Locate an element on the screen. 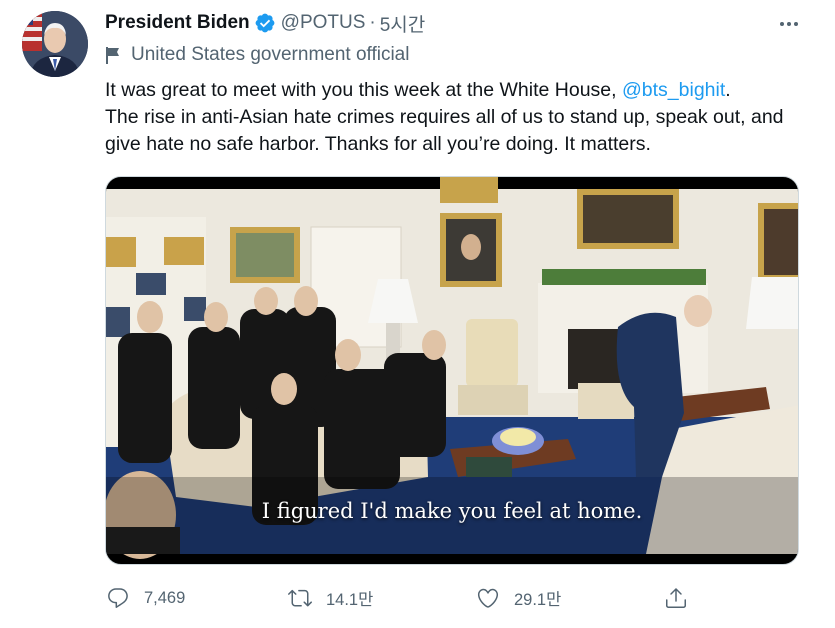  tweet-actions: 7,469 14.1만 29.1만 is located at coordinates (417, 599).